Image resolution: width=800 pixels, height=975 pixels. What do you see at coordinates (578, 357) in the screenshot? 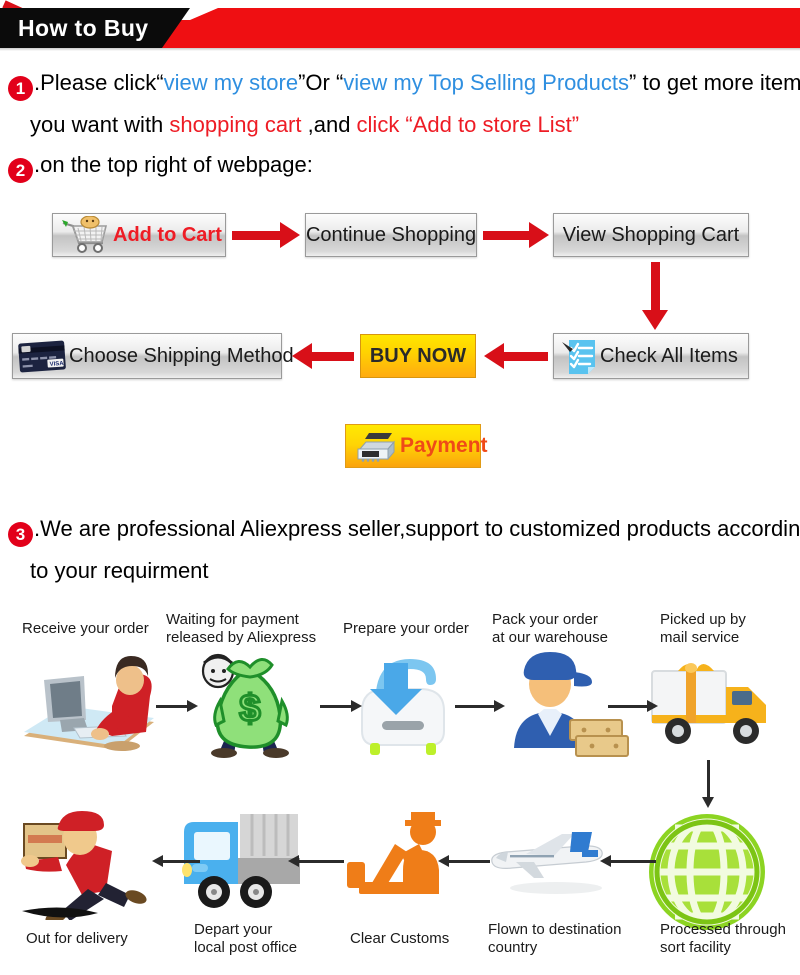
I see `checklist-clipboard-icon` at bounding box center [578, 357].